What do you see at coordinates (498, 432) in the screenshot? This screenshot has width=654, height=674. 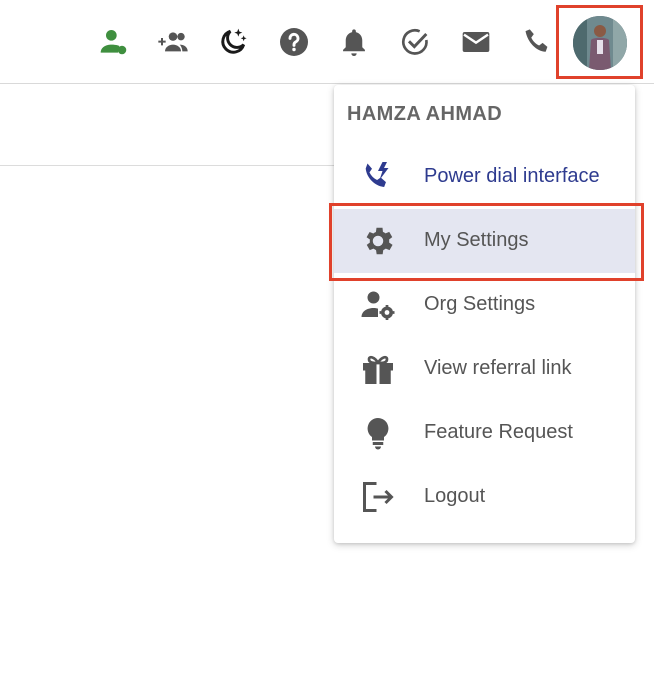 I see `menu-item-label: Feature Request` at bounding box center [498, 432].